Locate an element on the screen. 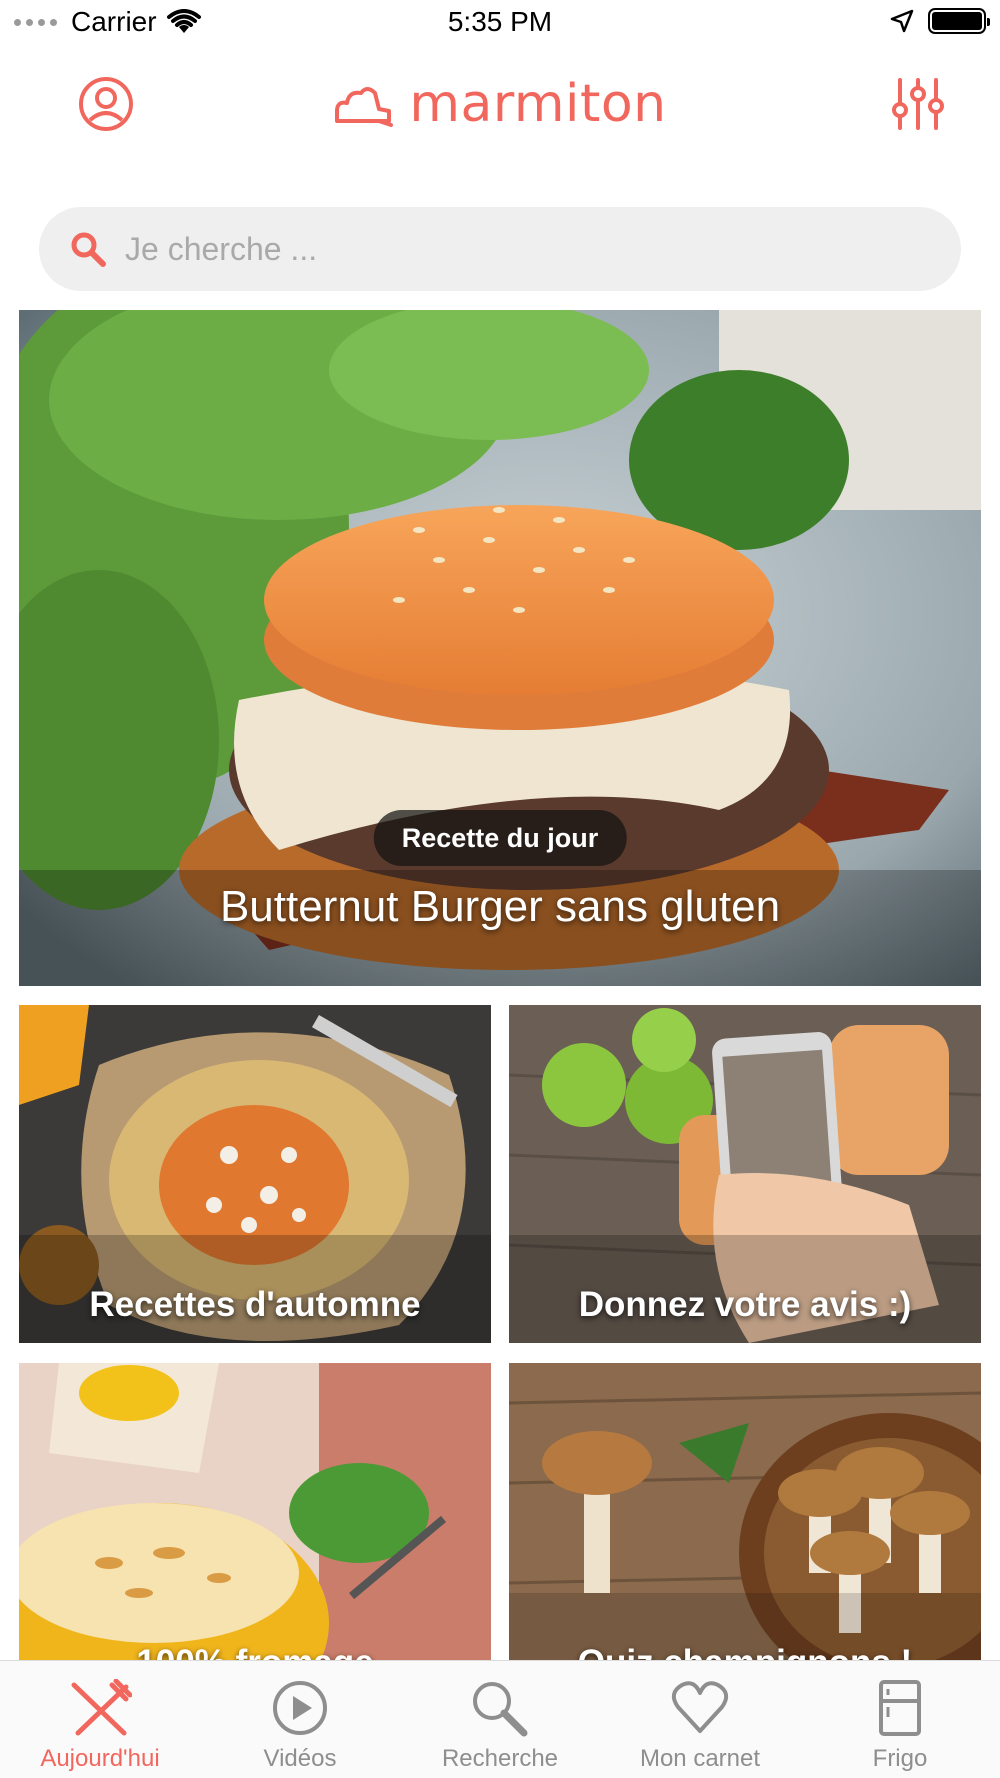 The image size is (1000, 1778). filters-icon is located at coordinates (918, 104).